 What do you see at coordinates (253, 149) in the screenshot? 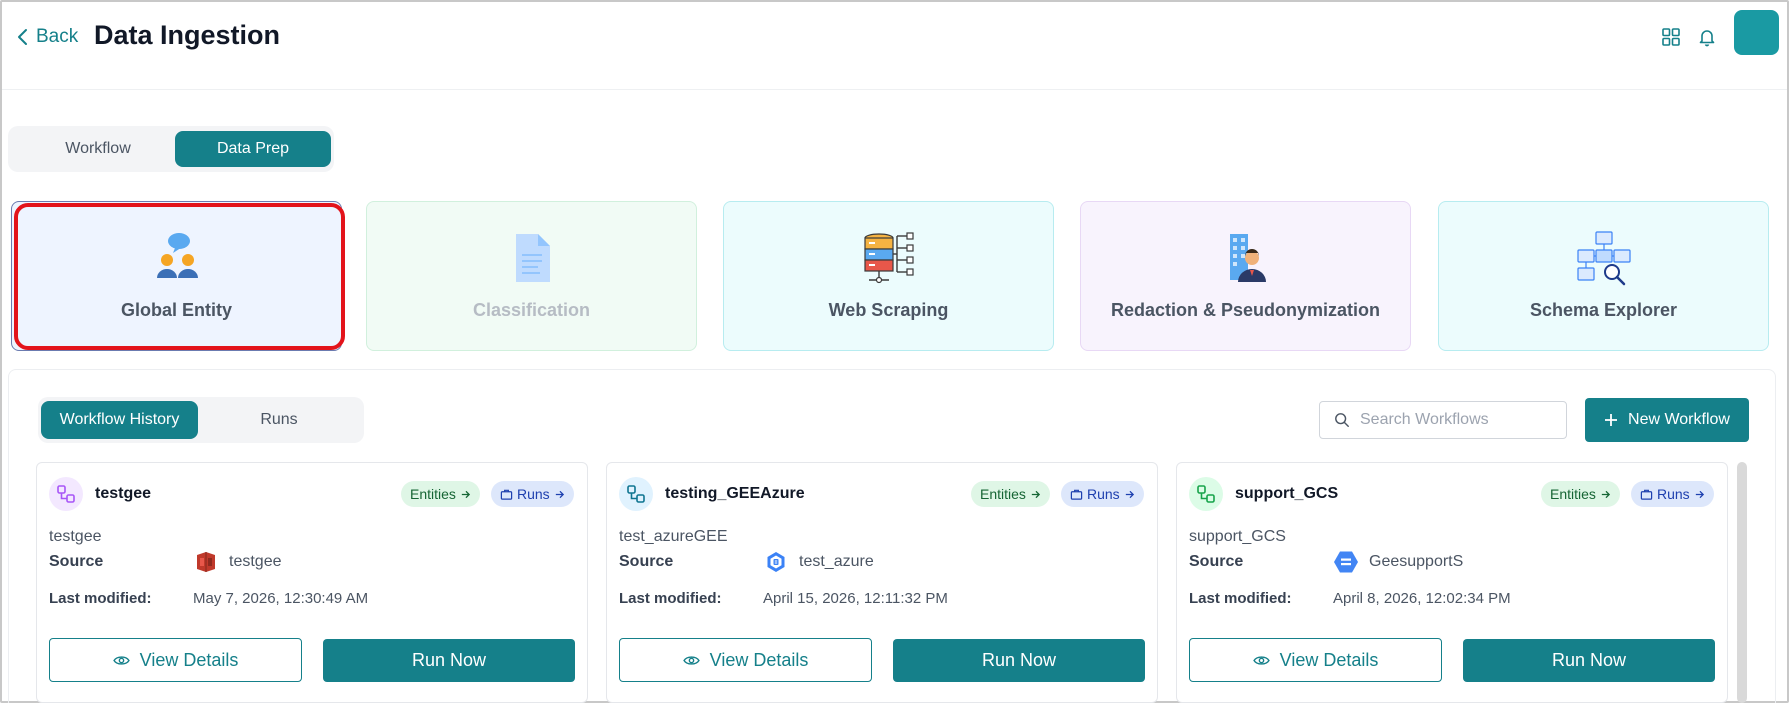
I see `tab-data-prep: Data Prep` at bounding box center [253, 149].